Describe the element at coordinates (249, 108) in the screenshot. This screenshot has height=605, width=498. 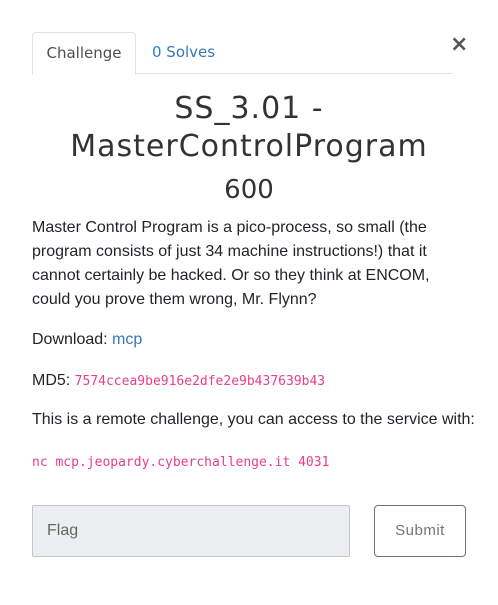
I see `challenge-title-line1: SS_3.01 -` at that location.